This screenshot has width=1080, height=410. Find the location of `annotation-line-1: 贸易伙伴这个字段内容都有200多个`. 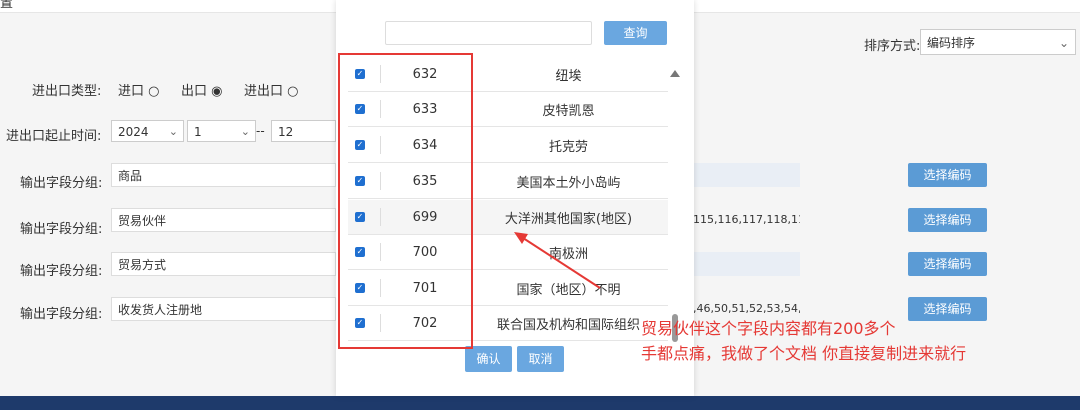

annotation-line-1: 贸易伙伴这个字段内容都有200多个 is located at coordinates (768, 328).